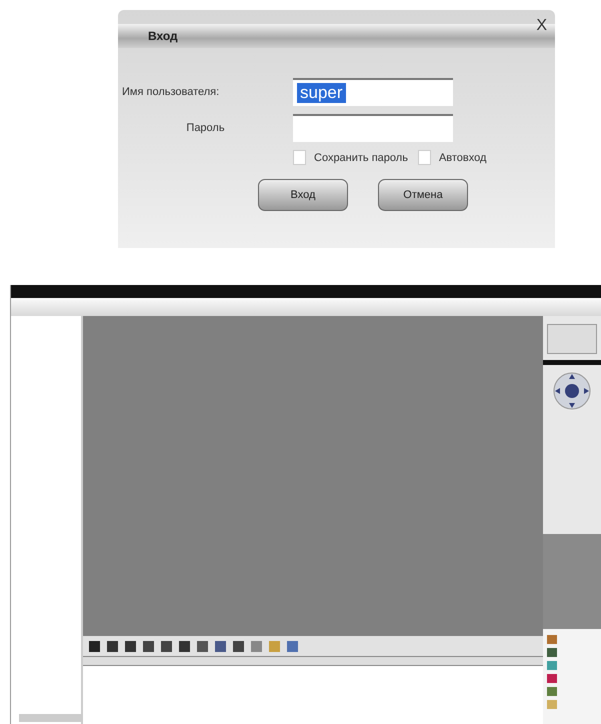 The height and width of the screenshot is (724, 601). What do you see at coordinates (205, 128) in the screenshot?
I see `field-label: Пароль` at bounding box center [205, 128].